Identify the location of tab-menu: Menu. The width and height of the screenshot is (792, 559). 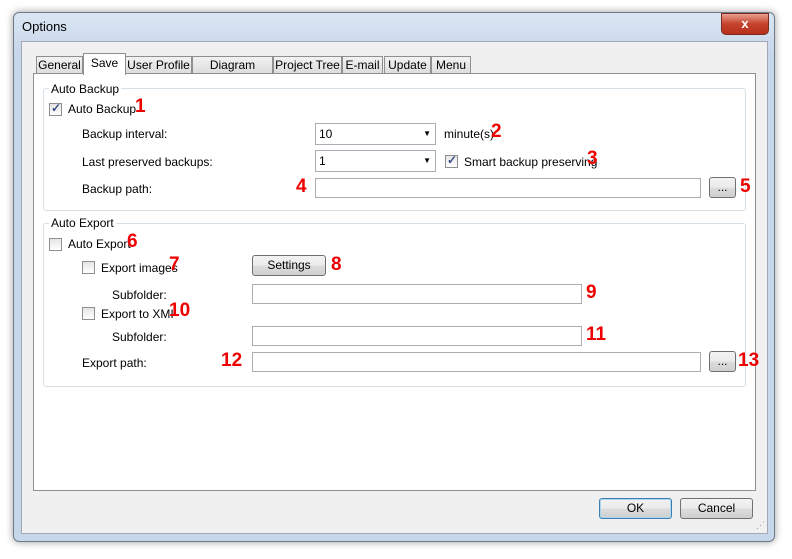
(451, 65).